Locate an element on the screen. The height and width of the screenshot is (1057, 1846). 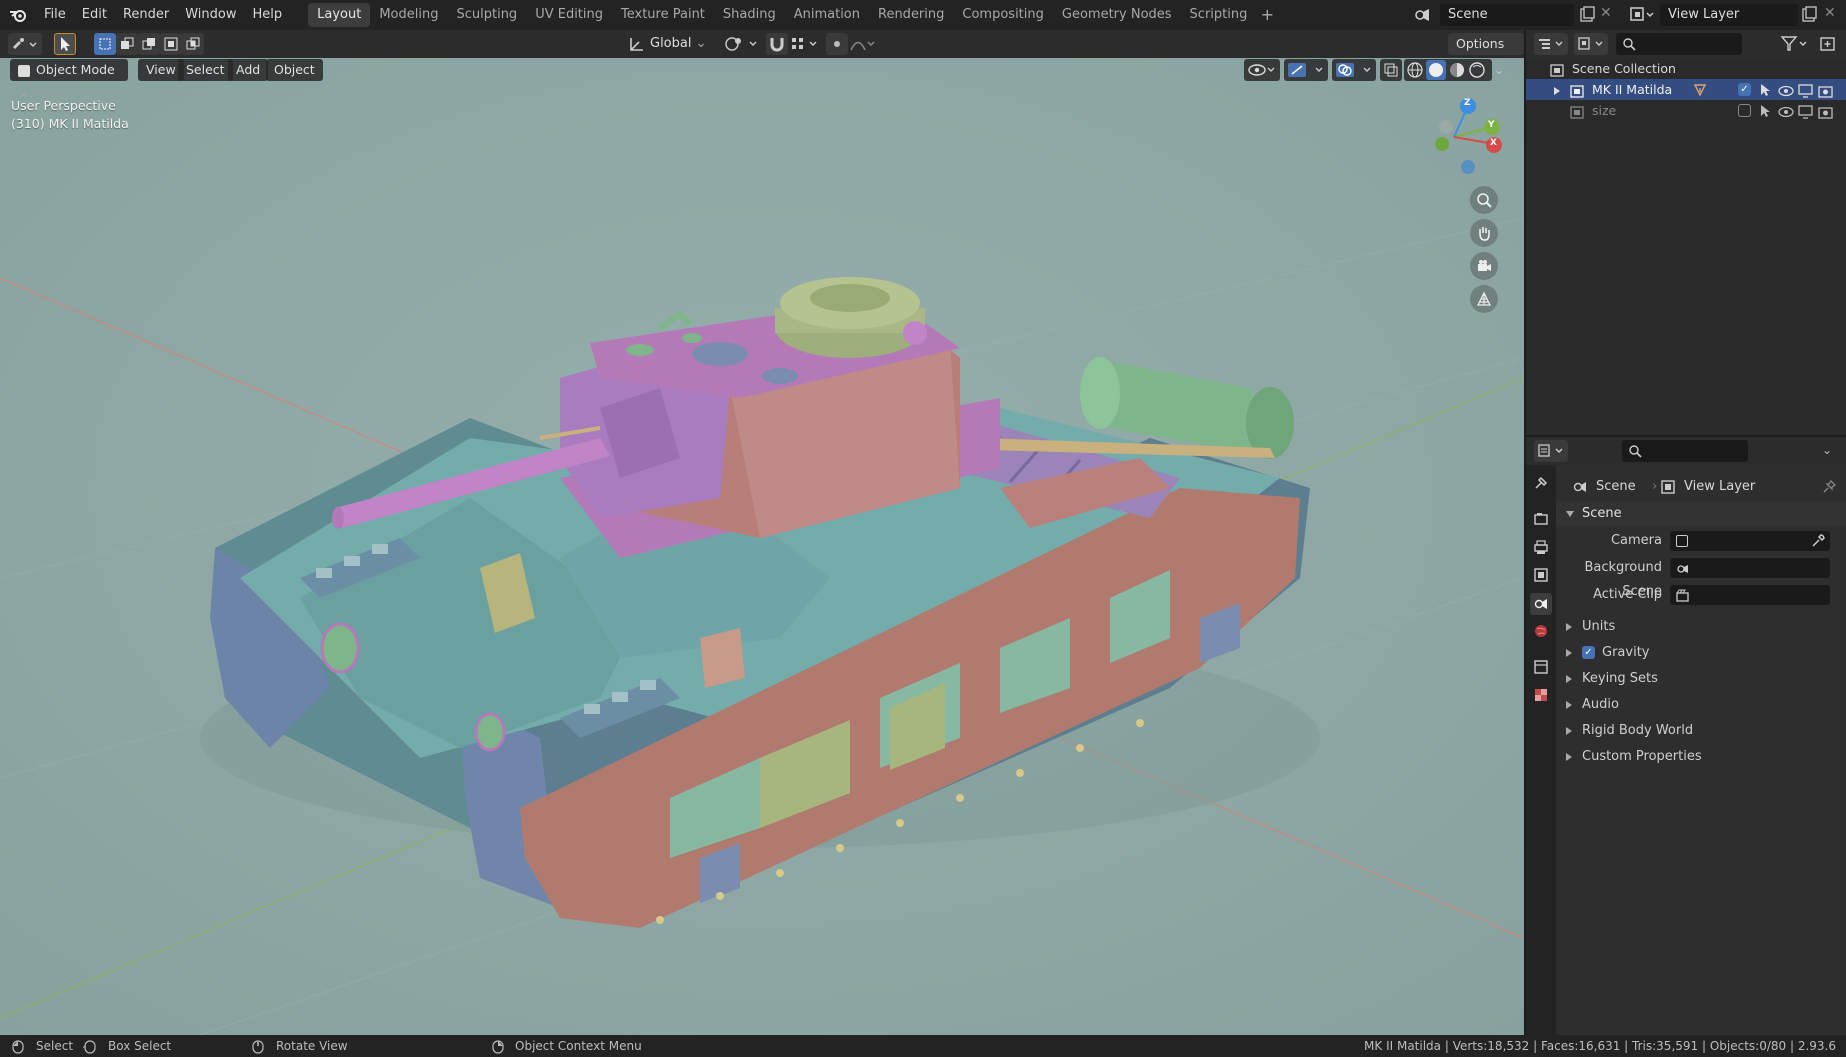
menu-window: Window is located at coordinates (210, 15).